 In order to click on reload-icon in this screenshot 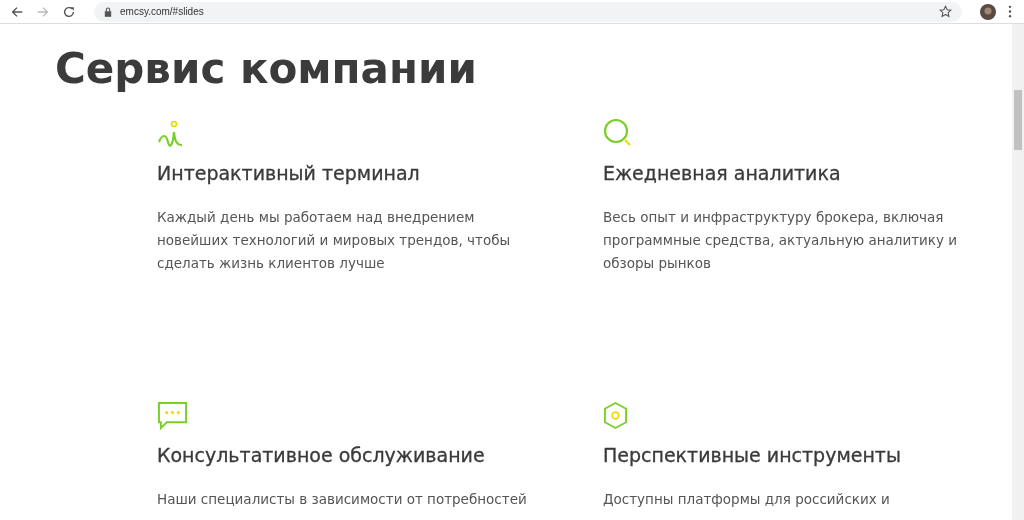, I will do `click(69, 11)`.